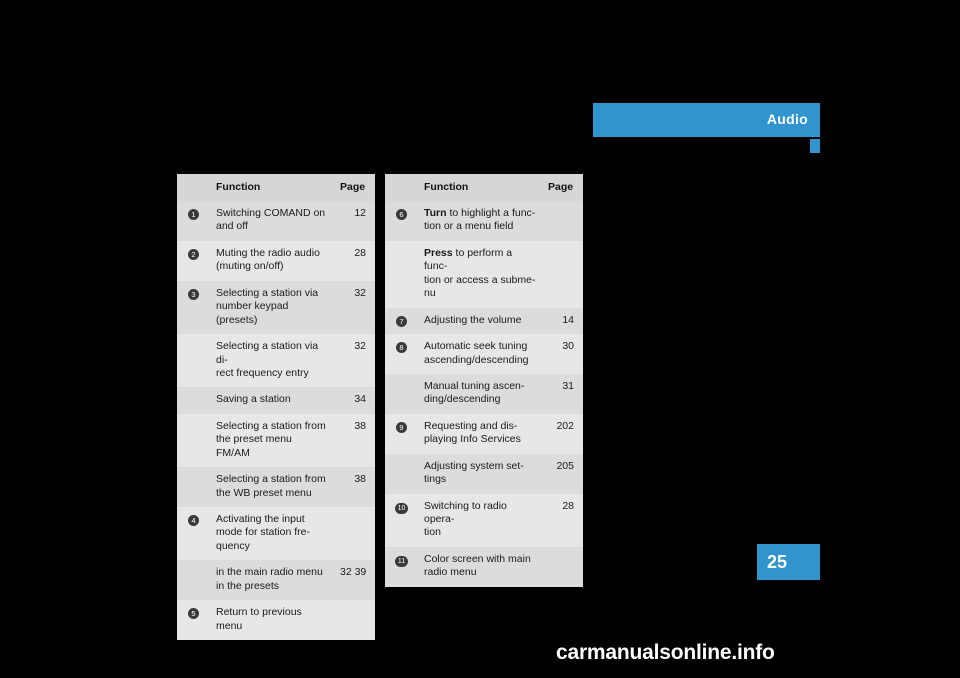  I want to click on row-callout-number: 7, so click(401, 321).